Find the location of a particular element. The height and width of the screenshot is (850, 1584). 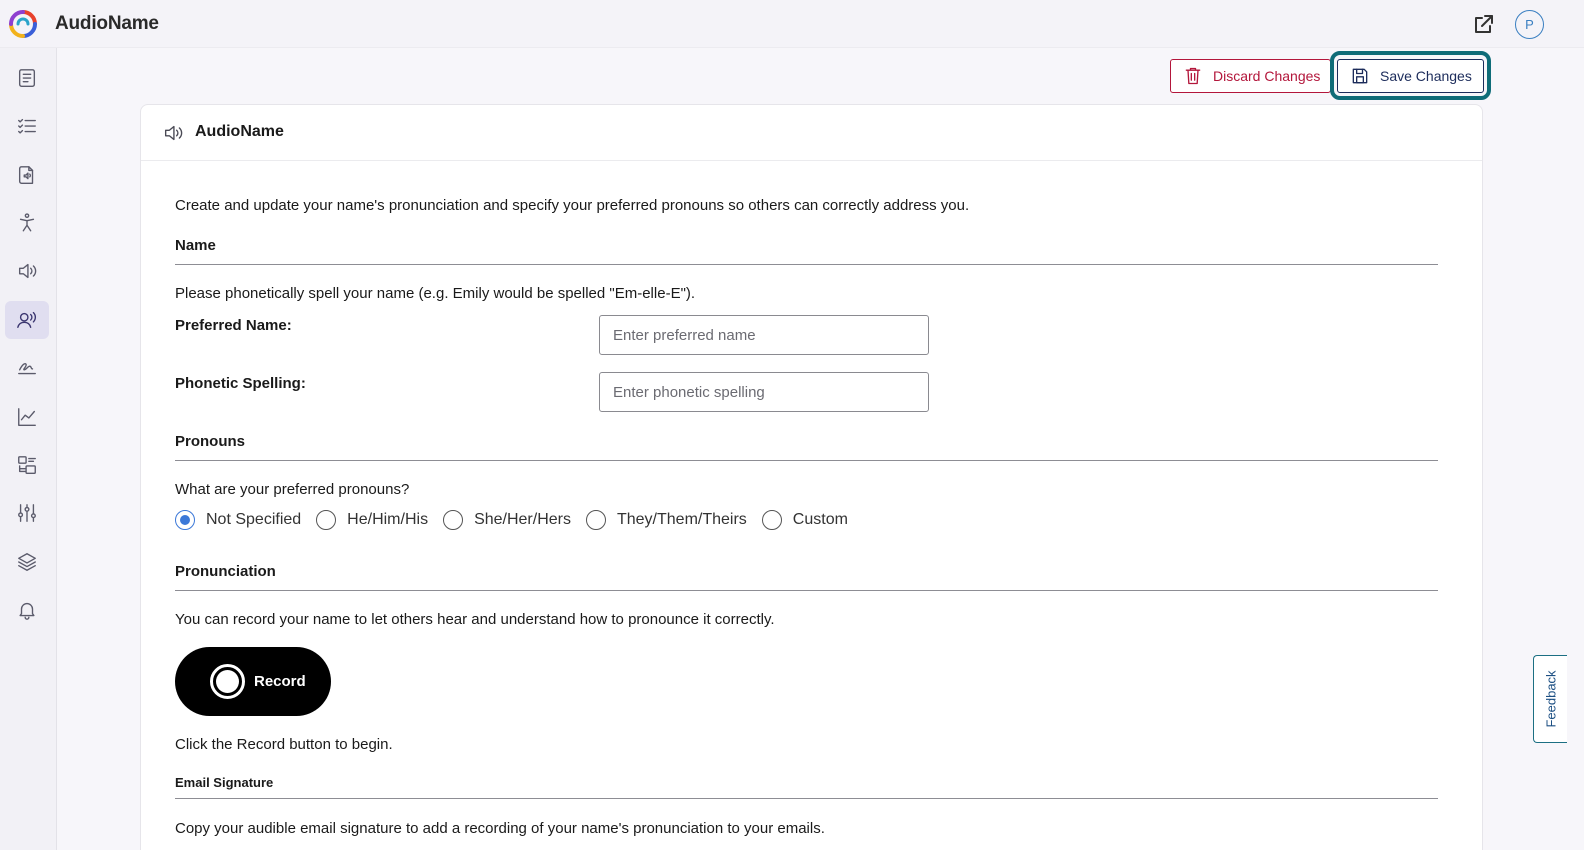

phonetic-spelling-input is located at coordinates (764, 392).